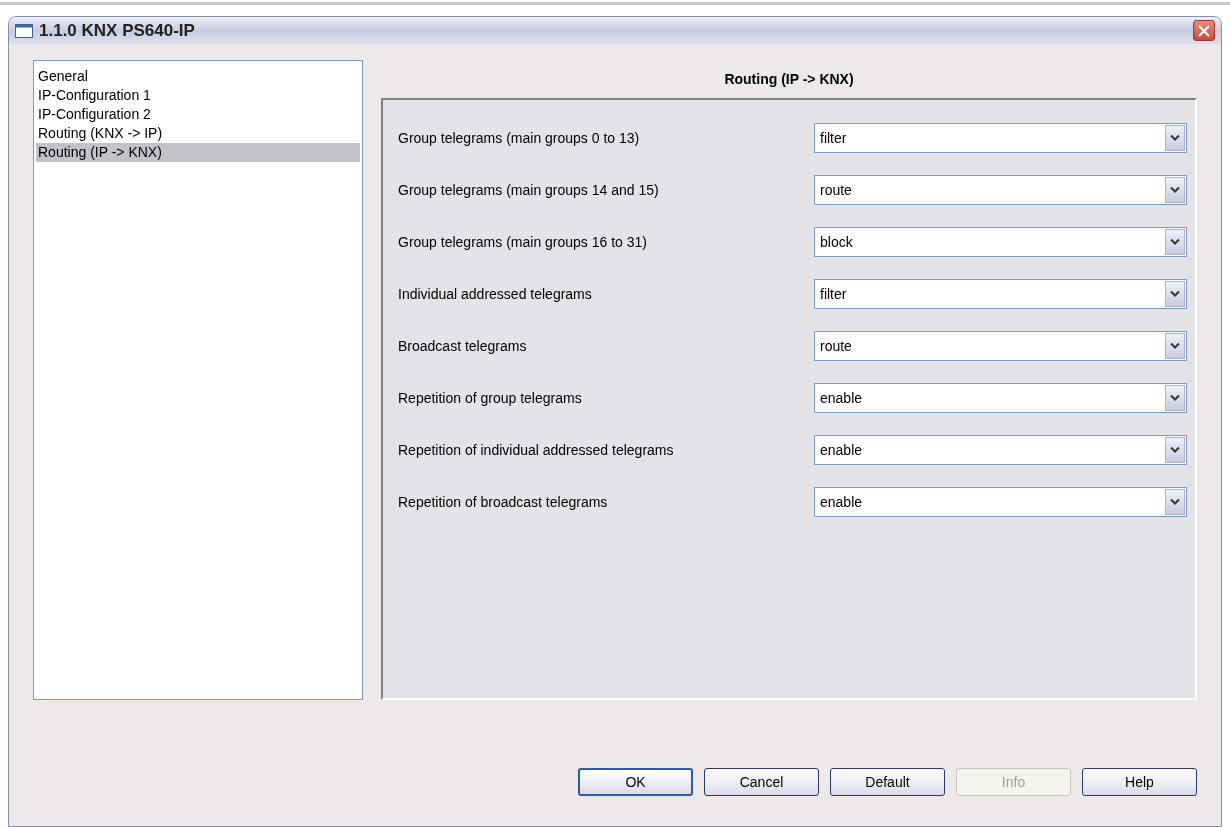 The image size is (1230, 827). I want to click on dialog-button: Help, so click(1139, 782).